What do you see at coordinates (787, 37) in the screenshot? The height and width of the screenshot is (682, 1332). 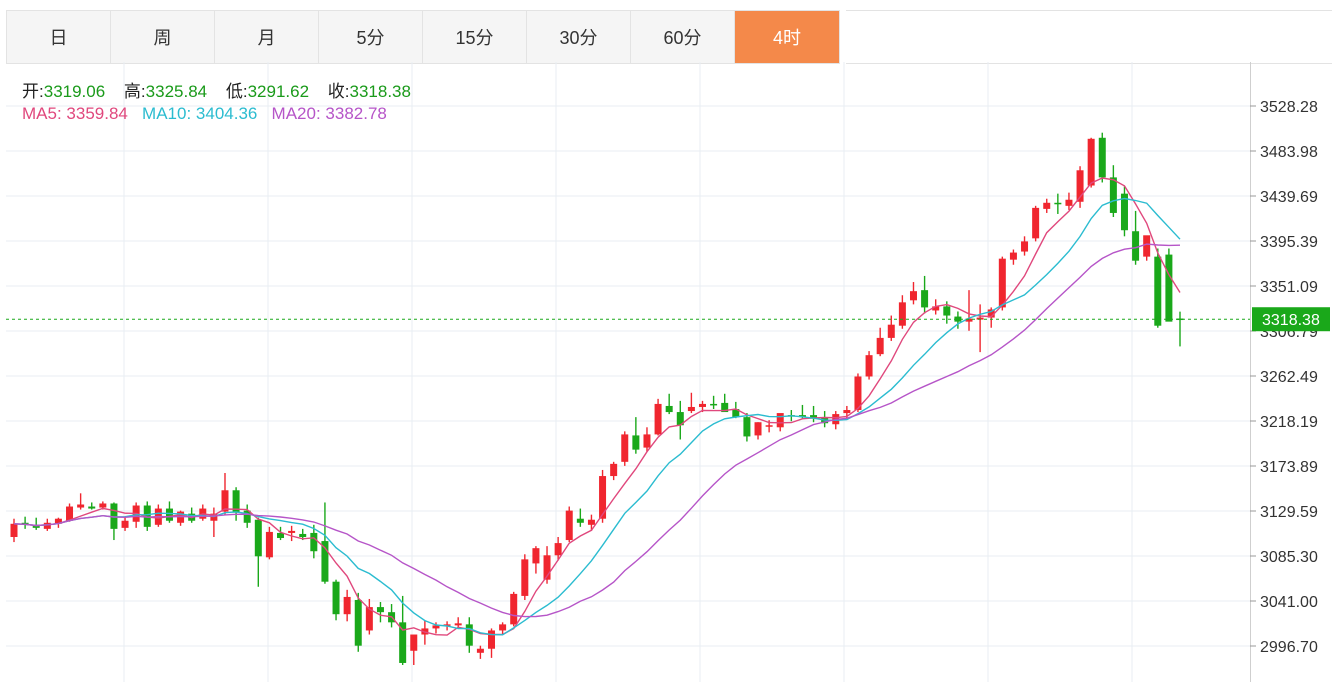 I see `tab-4hour: 4时` at bounding box center [787, 37].